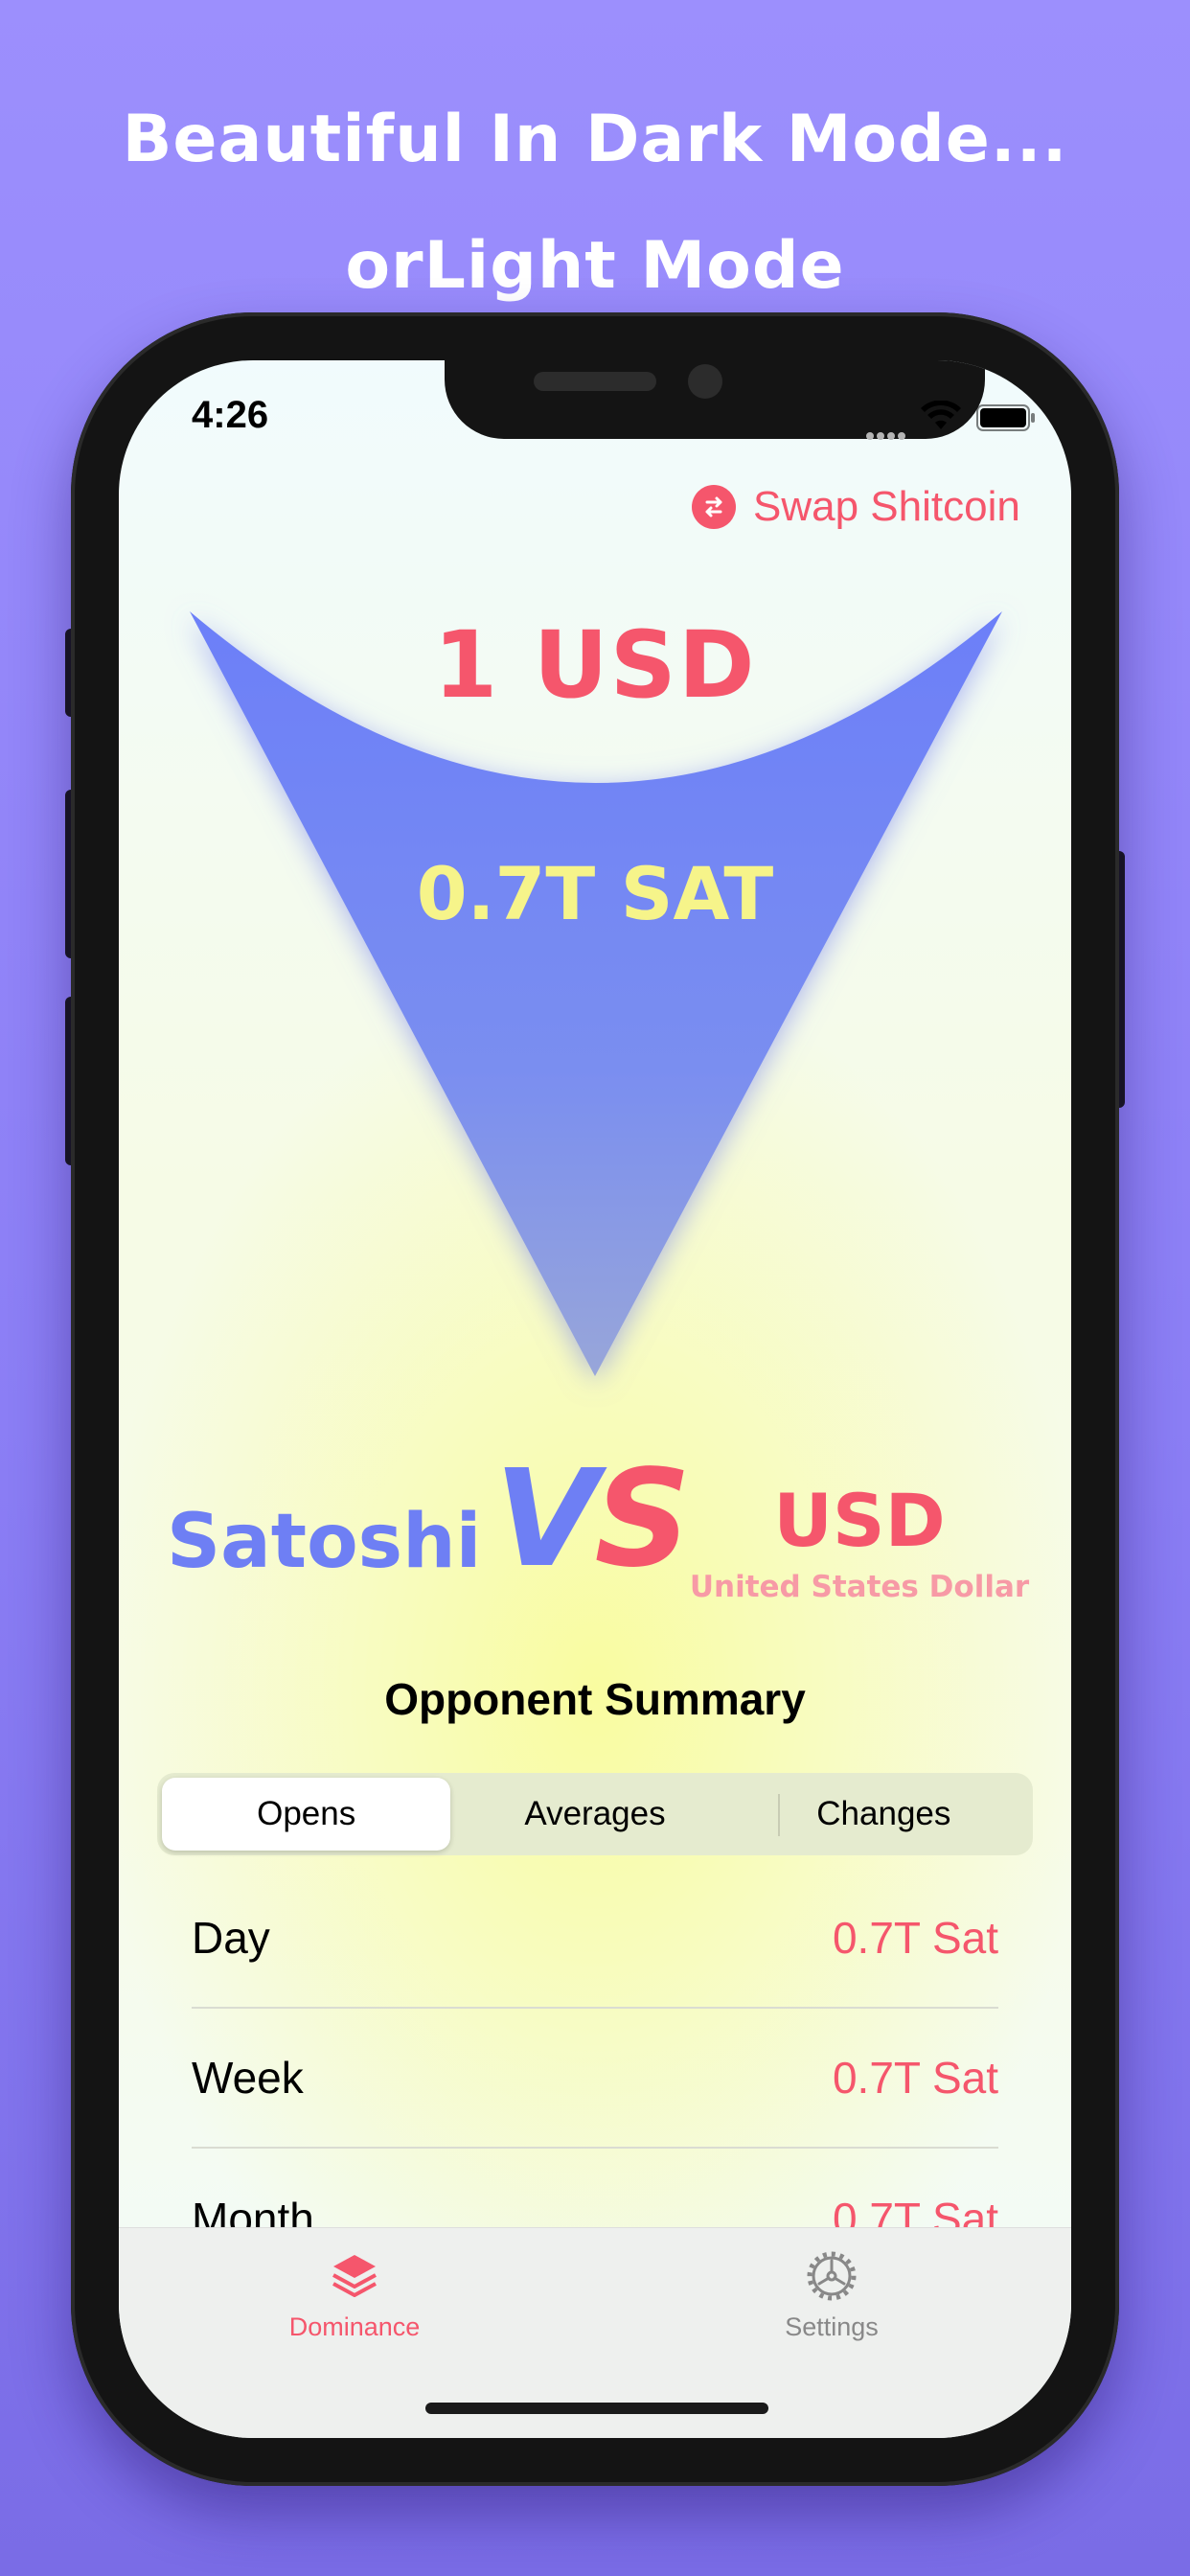 The image size is (1190, 2576). Describe the element at coordinates (705, 381) in the screenshot. I see `front-camera` at that location.